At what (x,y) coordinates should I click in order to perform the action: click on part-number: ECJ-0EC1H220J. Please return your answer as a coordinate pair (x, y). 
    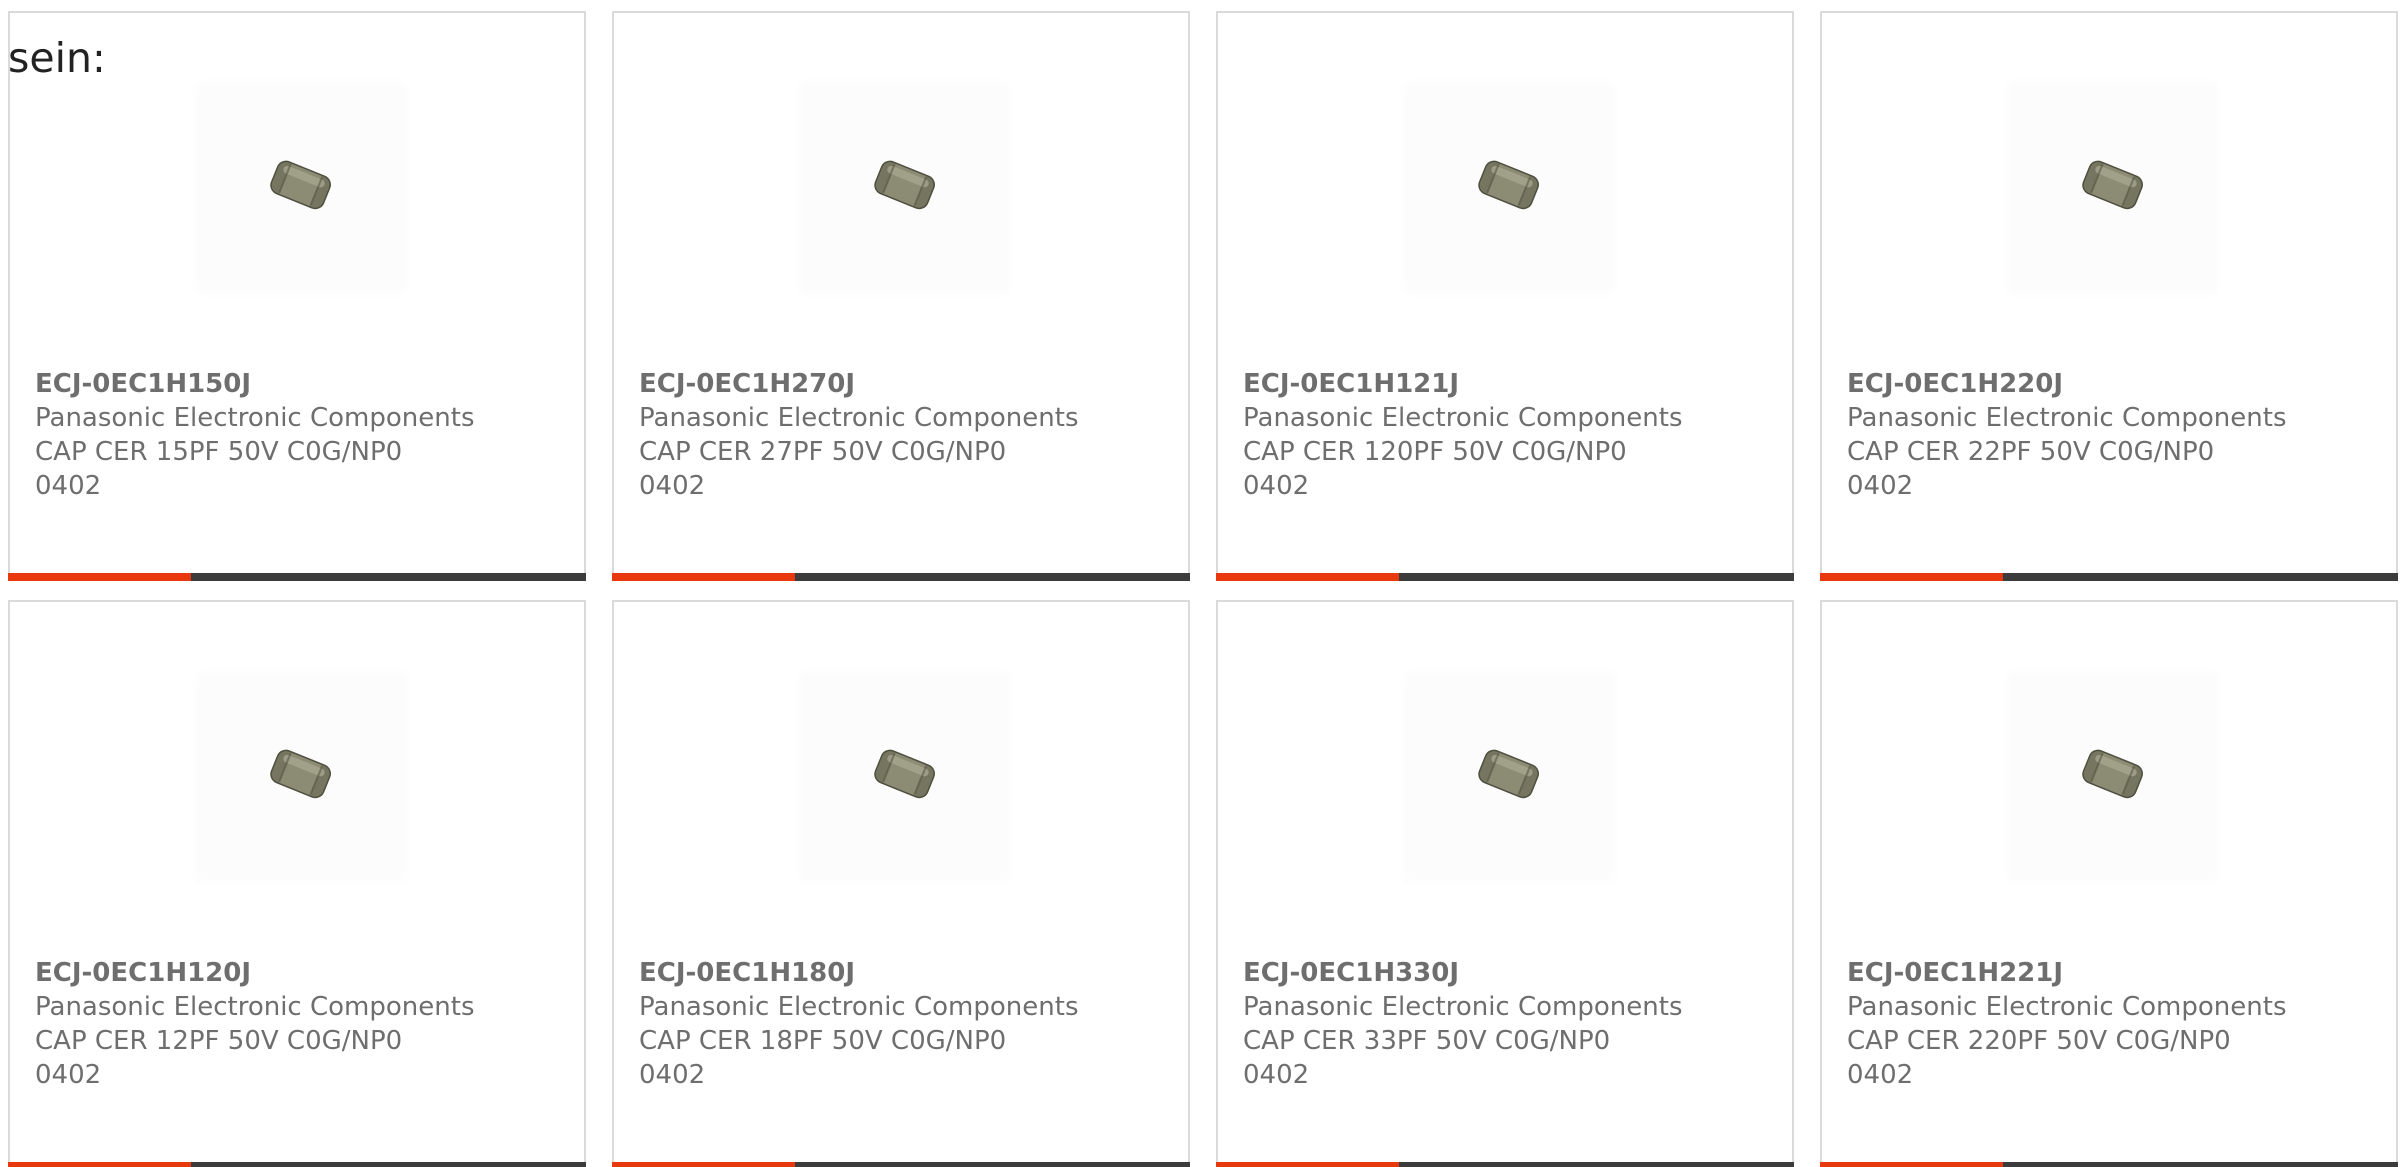
    Looking at the image, I should click on (1955, 384).